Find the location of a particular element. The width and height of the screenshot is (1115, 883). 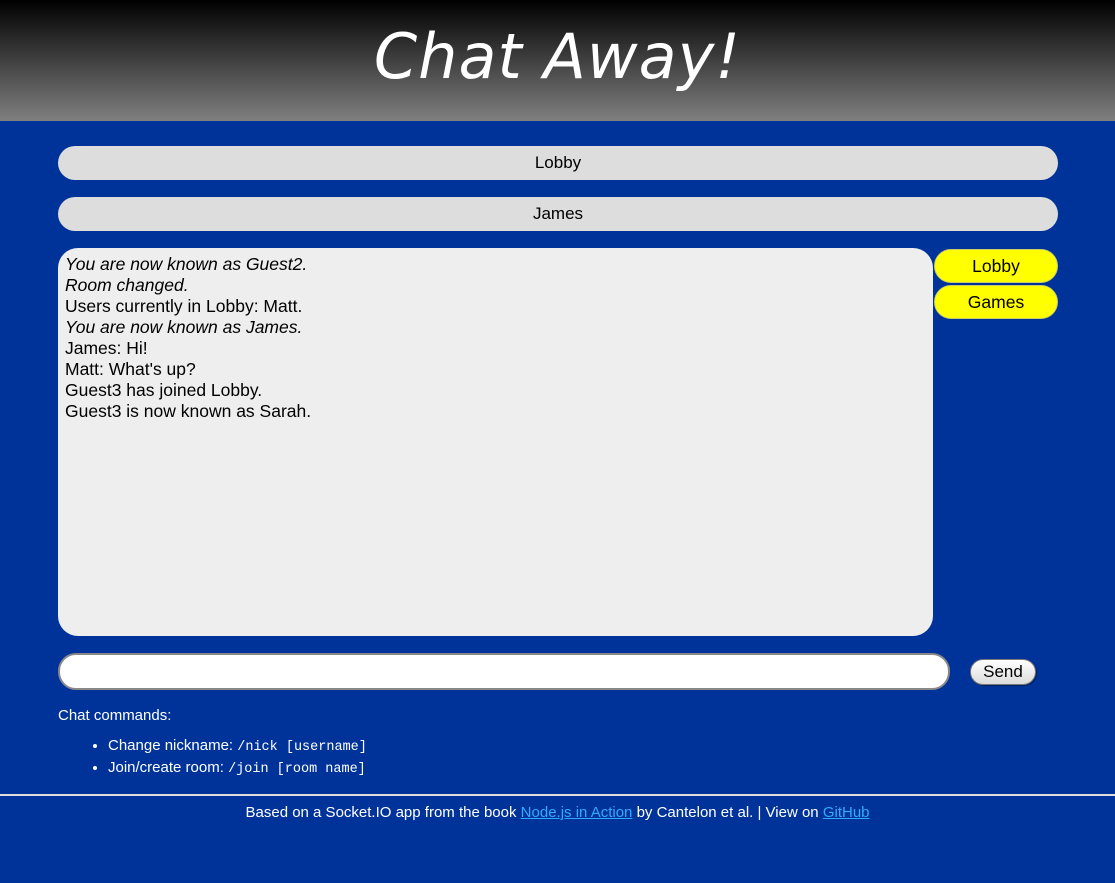

command-item: Join/create room: /join [room name] is located at coordinates (237, 769).